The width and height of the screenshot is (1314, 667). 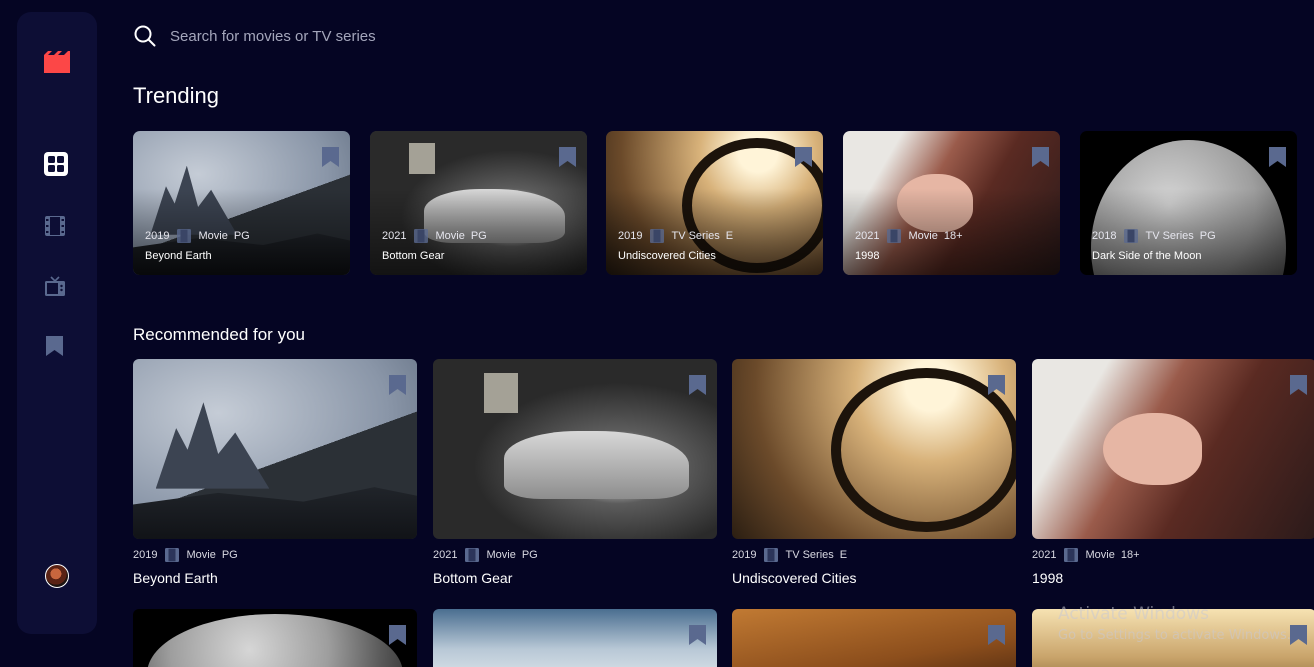 I want to click on trending-card: 2021 Movie PG Bottom Gear, so click(x=478, y=203).